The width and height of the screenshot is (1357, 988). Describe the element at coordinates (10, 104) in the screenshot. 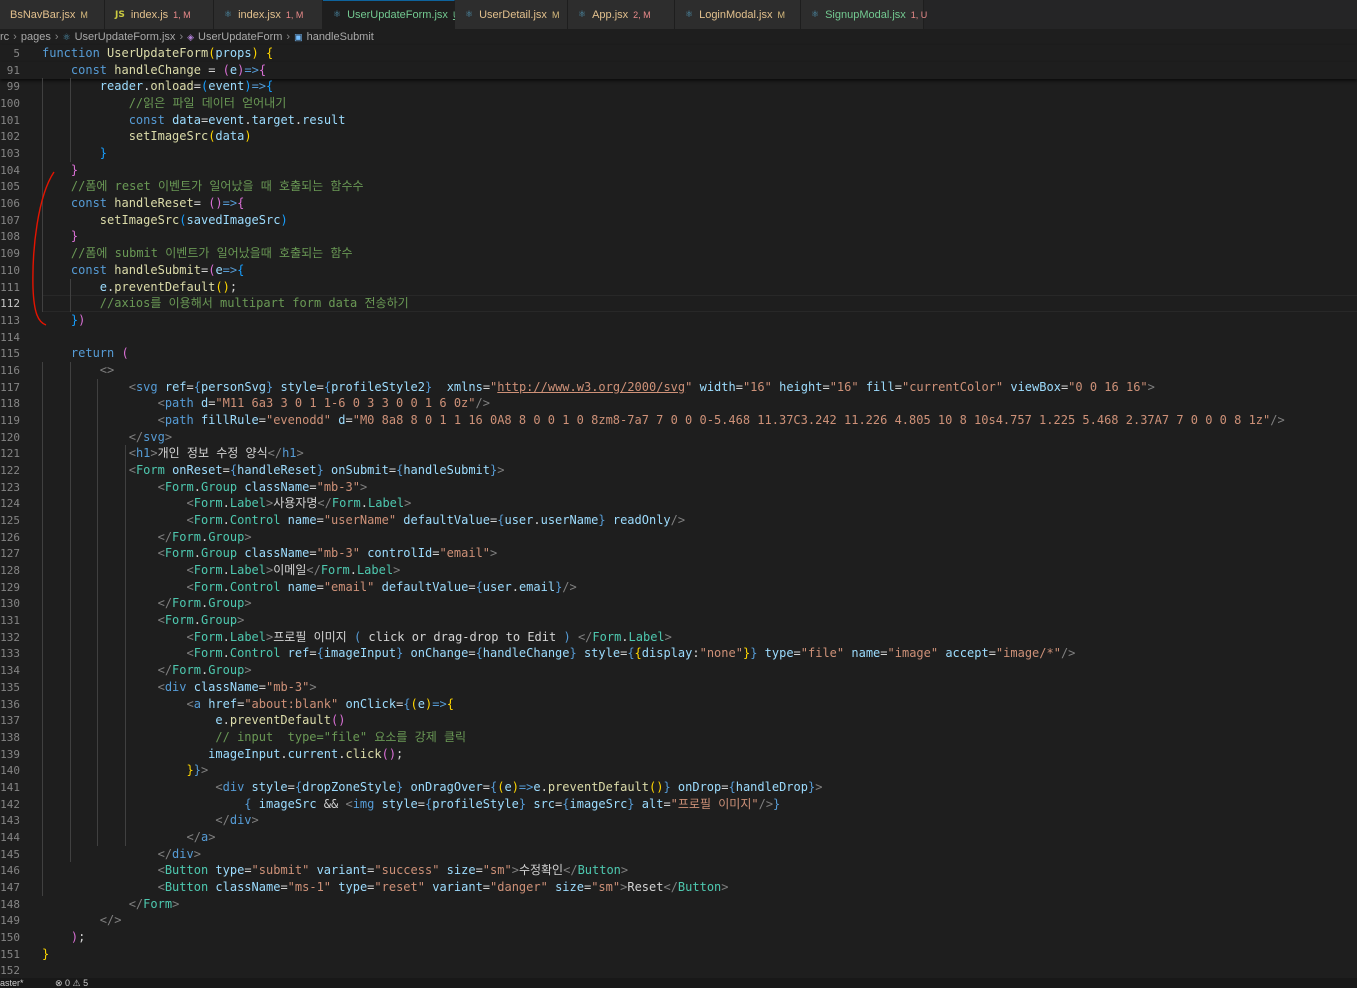

I see `line-number: 100` at that location.